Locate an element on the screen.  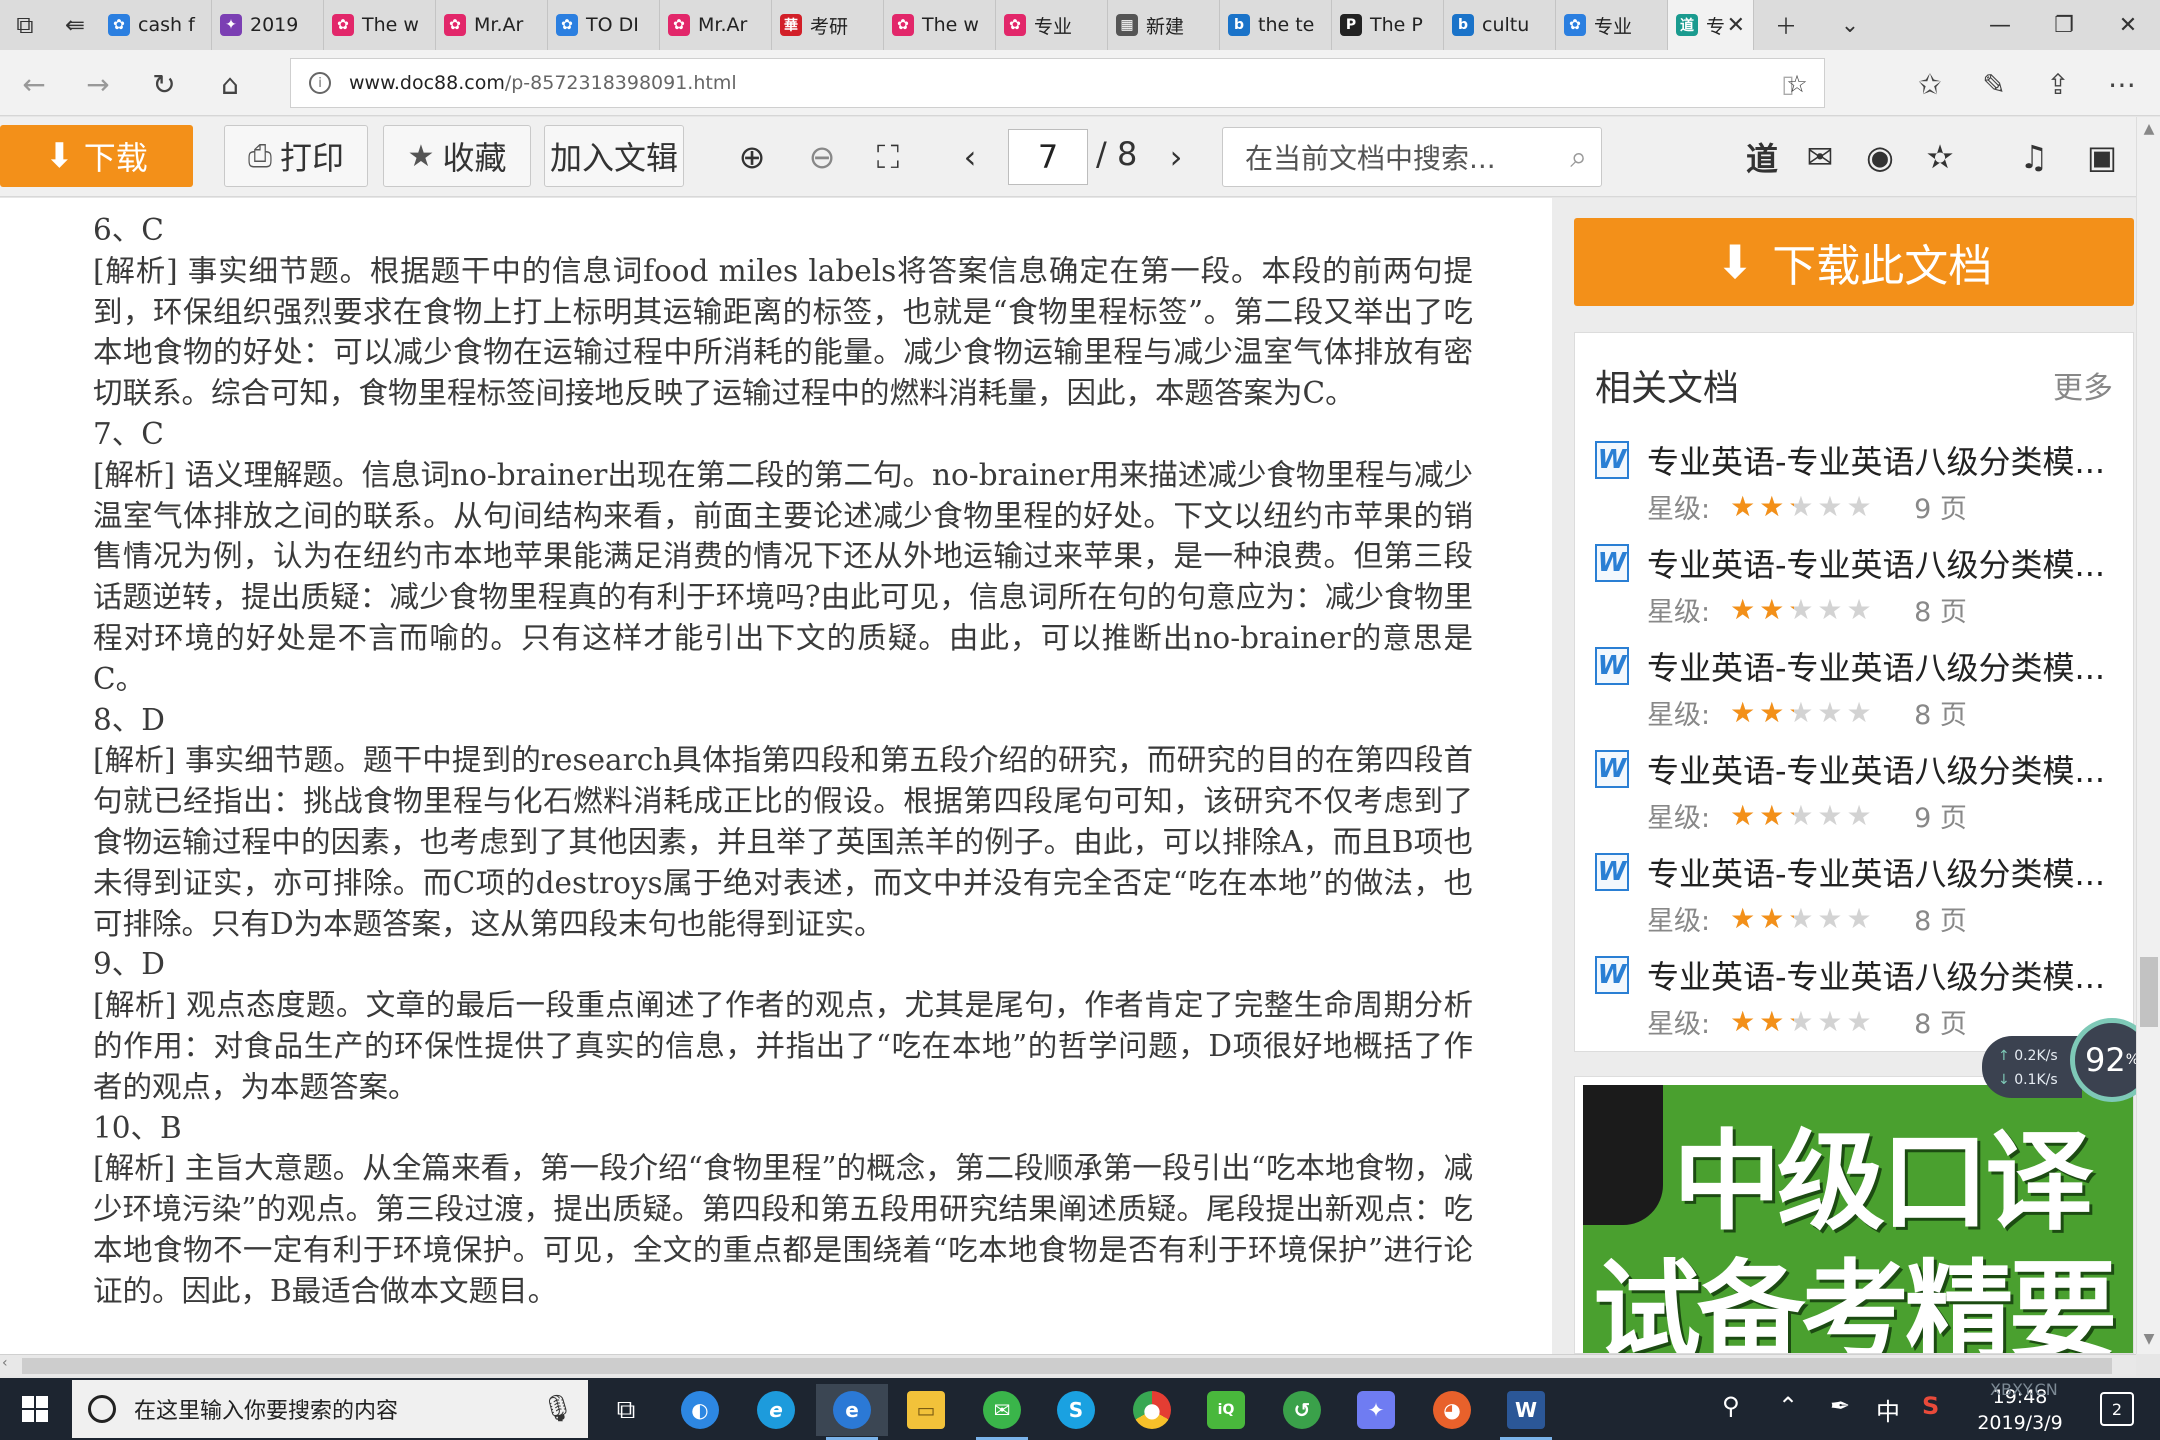
home-icon: ⌂ is located at coordinates (230, 84).